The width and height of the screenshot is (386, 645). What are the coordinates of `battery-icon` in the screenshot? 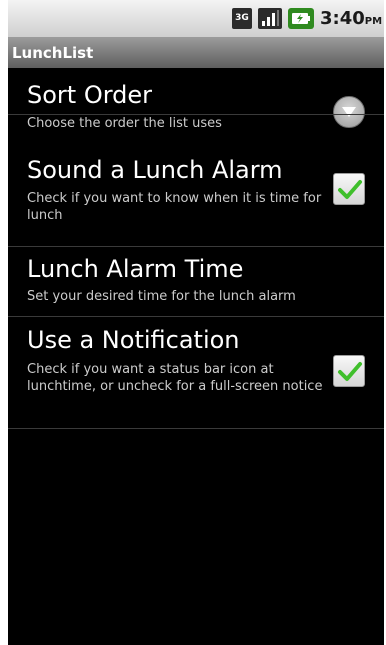 It's located at (301, 18).